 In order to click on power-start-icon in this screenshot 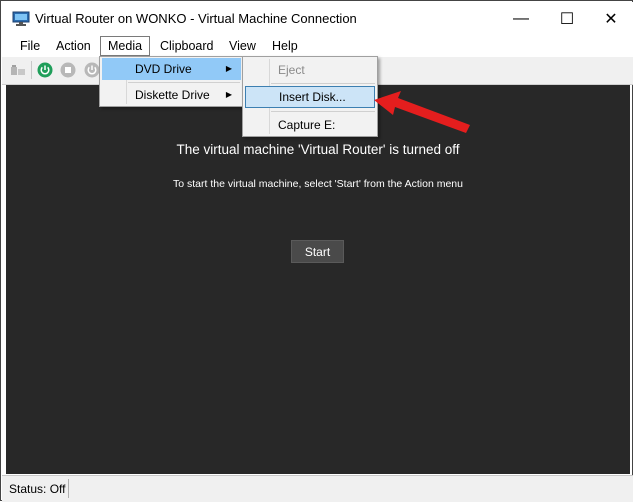, I will do `click(45, 70)`.